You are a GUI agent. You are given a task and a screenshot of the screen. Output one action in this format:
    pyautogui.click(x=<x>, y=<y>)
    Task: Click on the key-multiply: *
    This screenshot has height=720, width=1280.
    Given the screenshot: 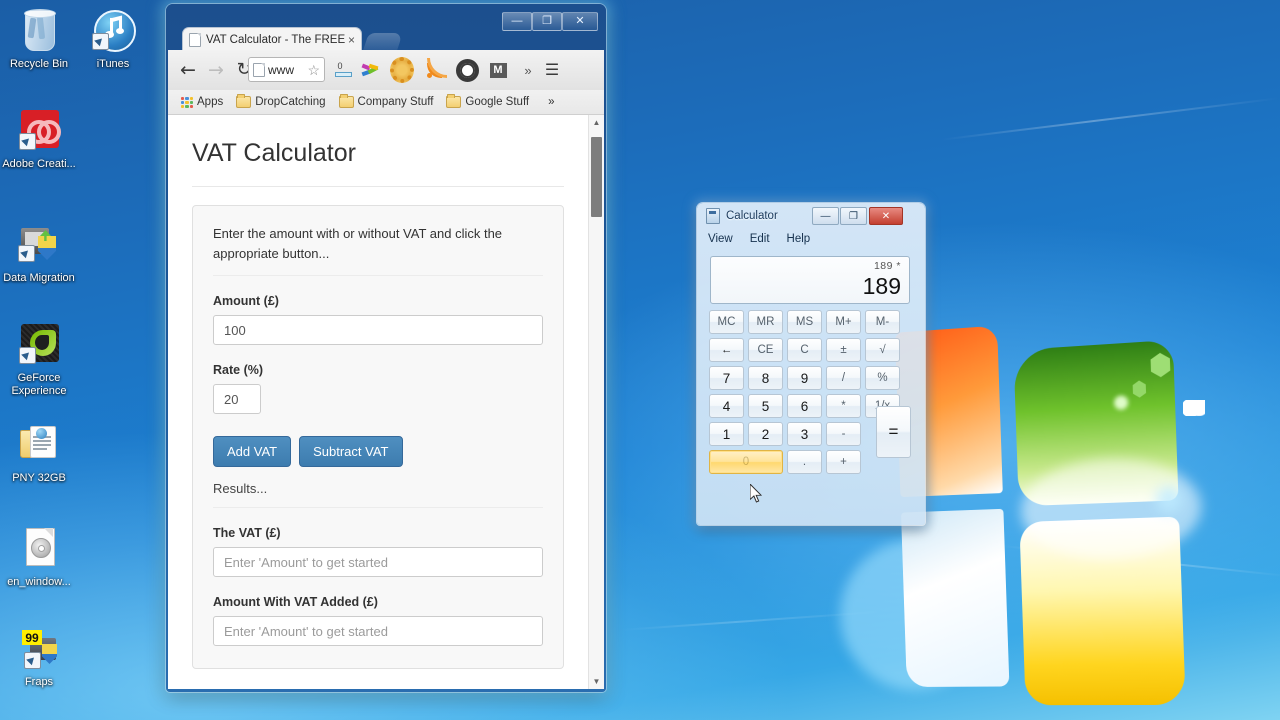 What is the action you would take?
    pyautogui.click(x=843, y=406)
    